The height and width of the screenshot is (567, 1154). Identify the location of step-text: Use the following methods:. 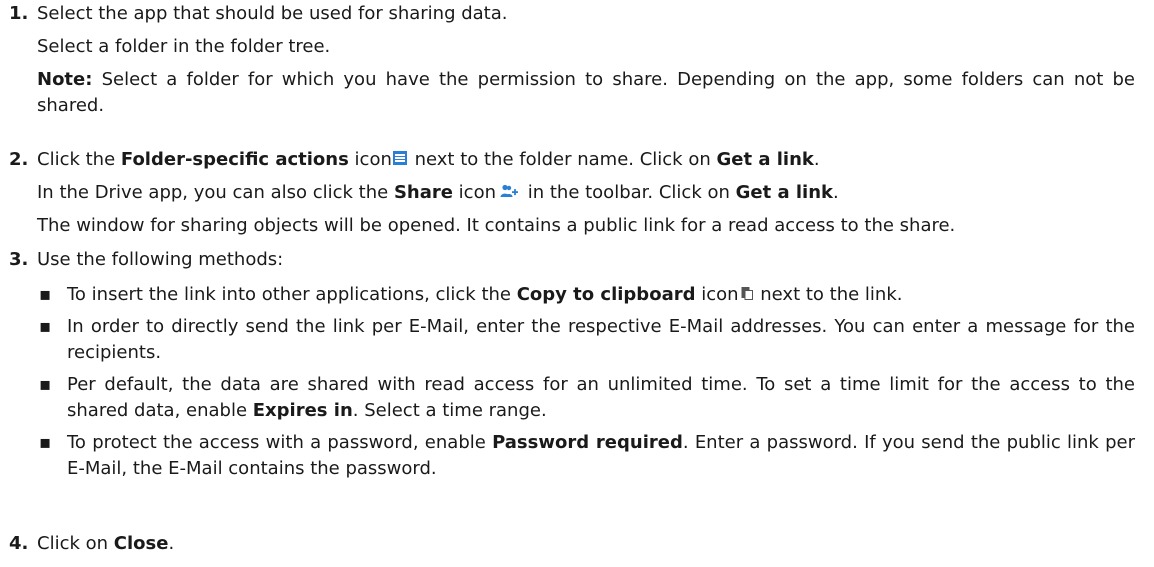
(160, 259).